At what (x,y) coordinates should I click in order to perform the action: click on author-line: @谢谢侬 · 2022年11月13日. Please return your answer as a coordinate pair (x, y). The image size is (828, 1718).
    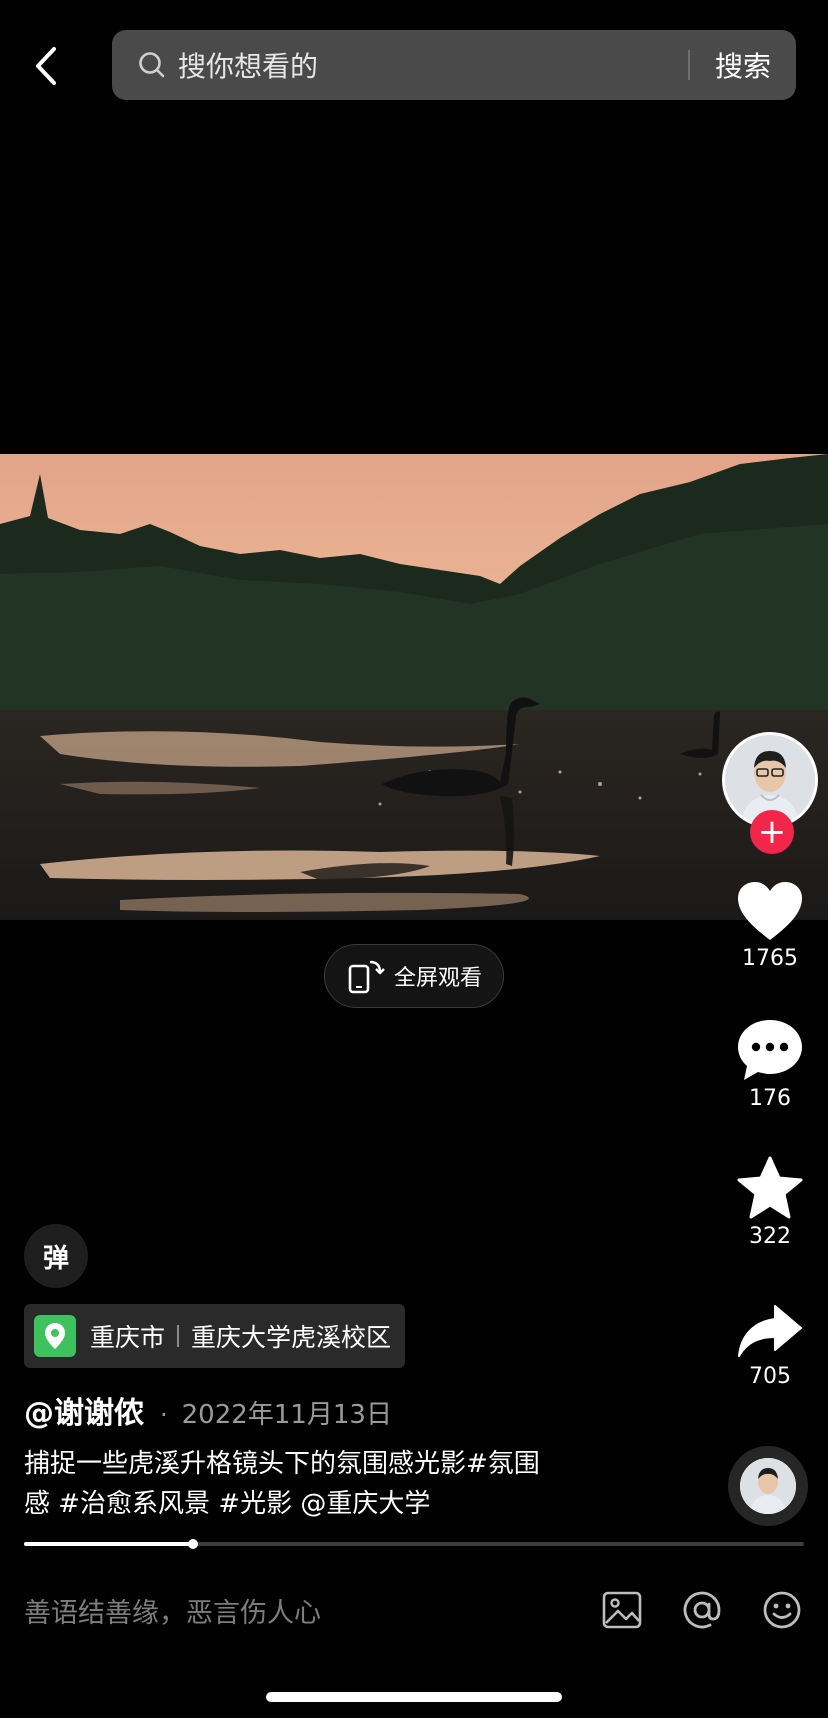
    Looking at the image, I should click on (208, 1410).